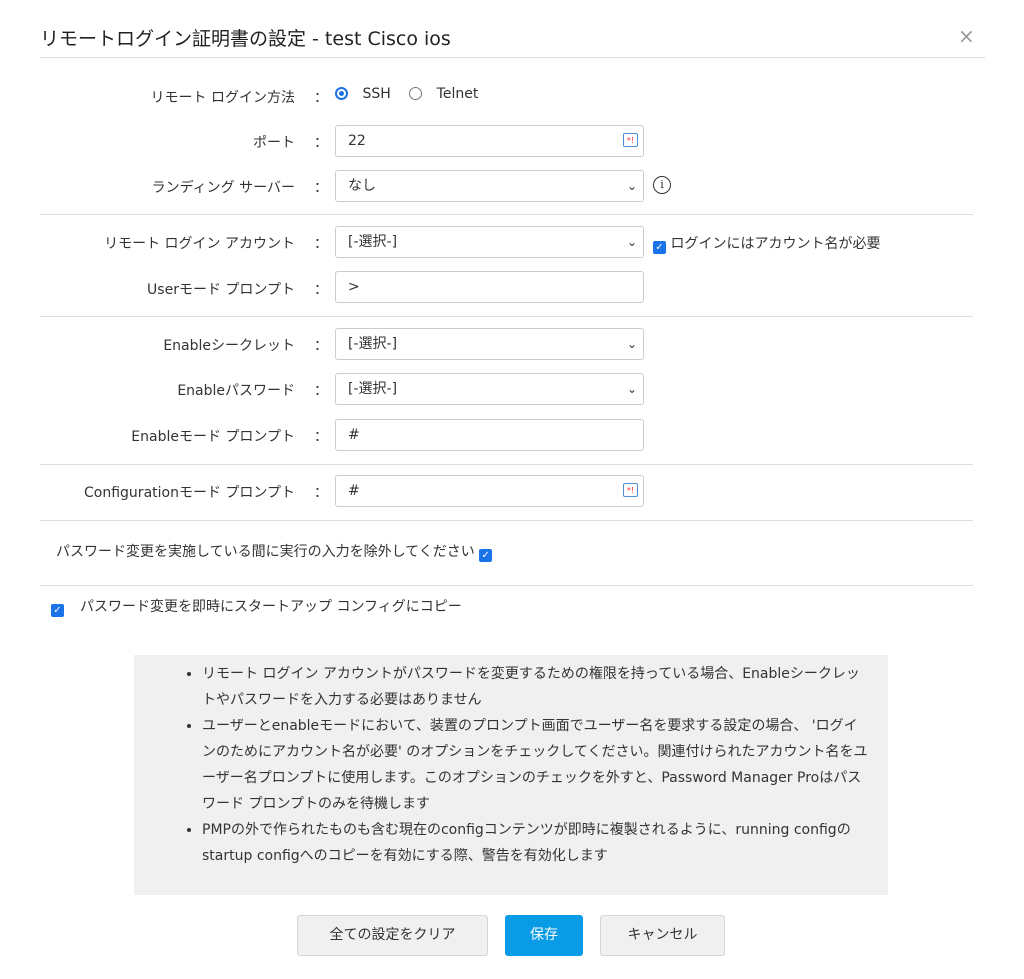  What do you see at coordinates (392, 935) in the screenshot?
I see `clear-all-button: 全ての設定をクリア` at bounding box center [392, 935].